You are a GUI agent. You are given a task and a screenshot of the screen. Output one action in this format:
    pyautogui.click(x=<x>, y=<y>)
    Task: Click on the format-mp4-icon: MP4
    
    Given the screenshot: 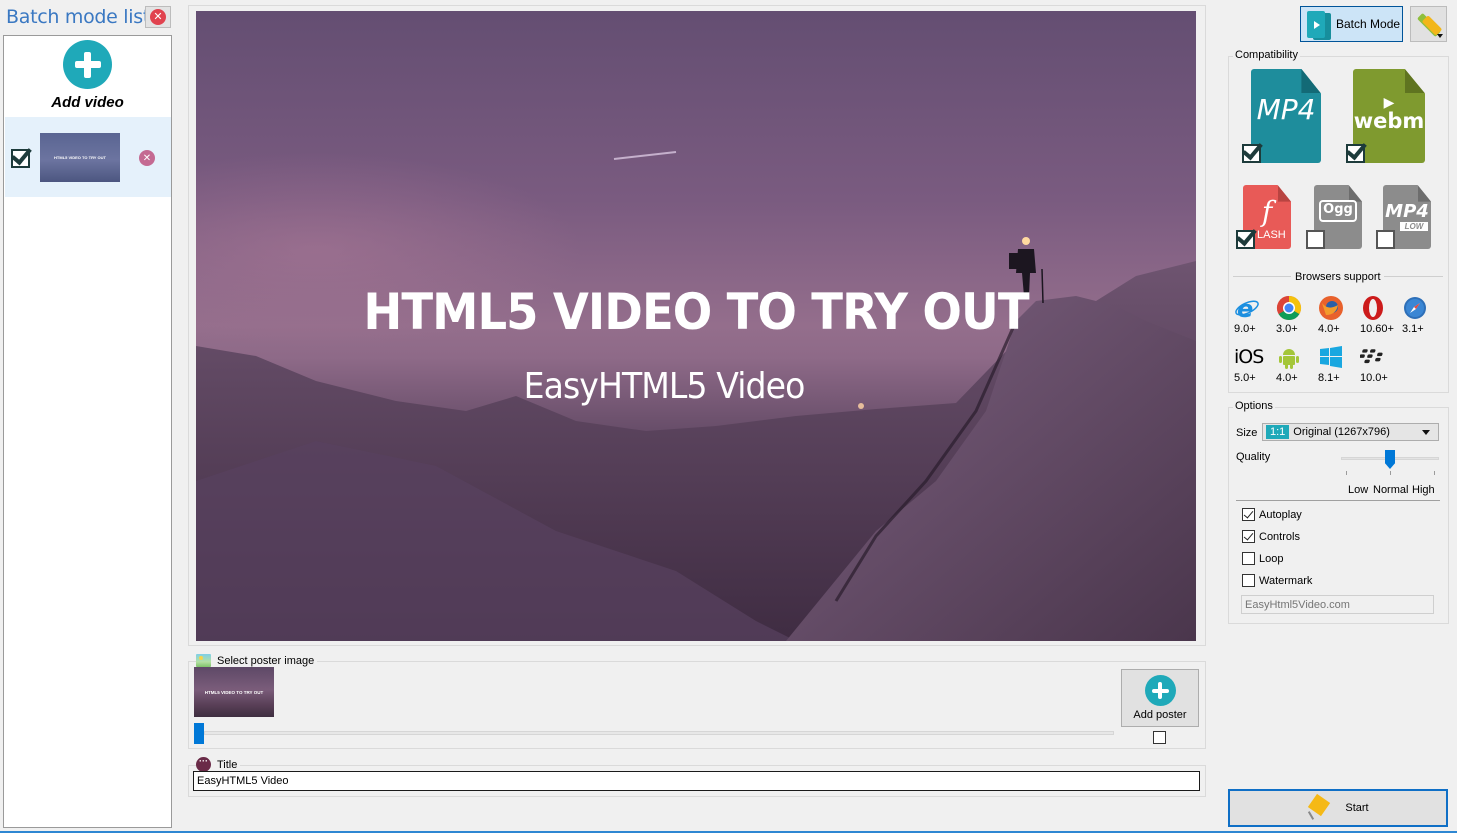 What is the action you would take?
    pyautogui.click(x=1286, y=116)
    